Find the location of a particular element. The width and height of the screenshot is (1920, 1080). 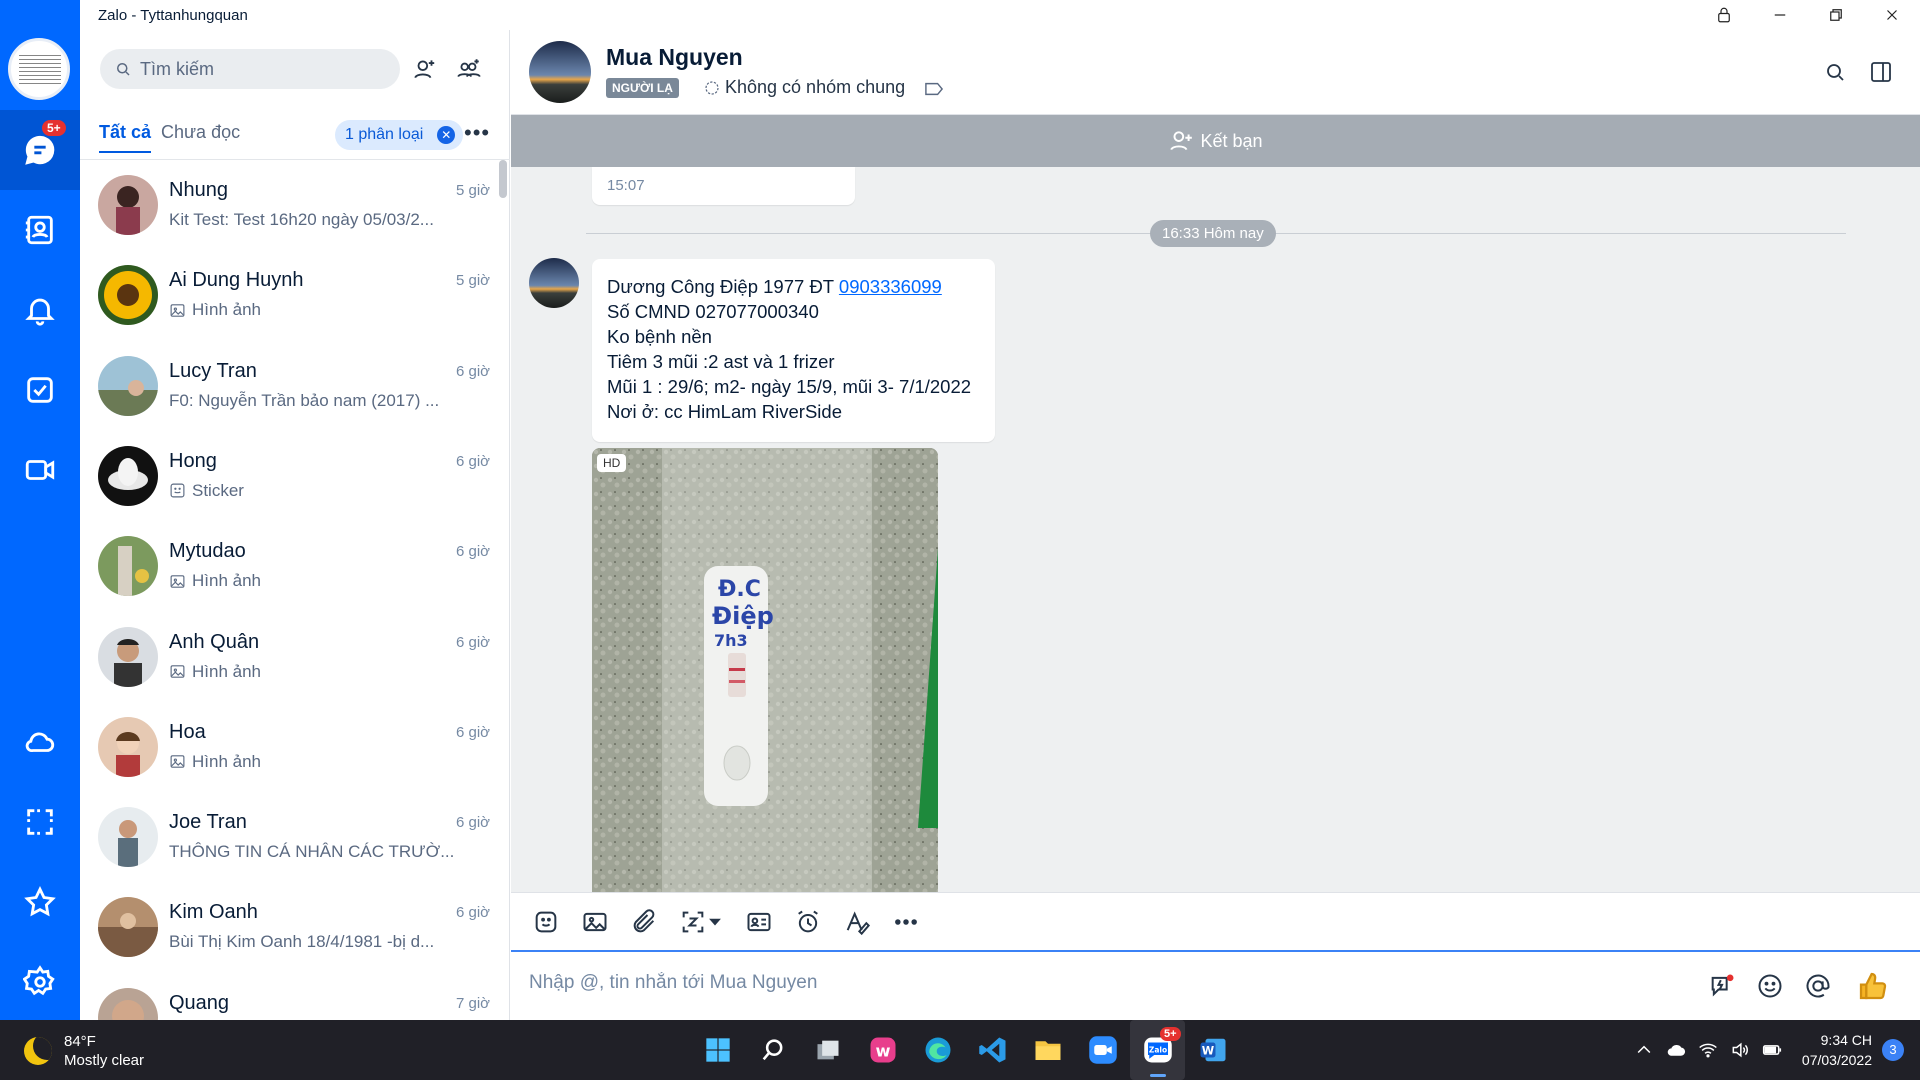

sender-avatar is located at coordinates (554, 283).